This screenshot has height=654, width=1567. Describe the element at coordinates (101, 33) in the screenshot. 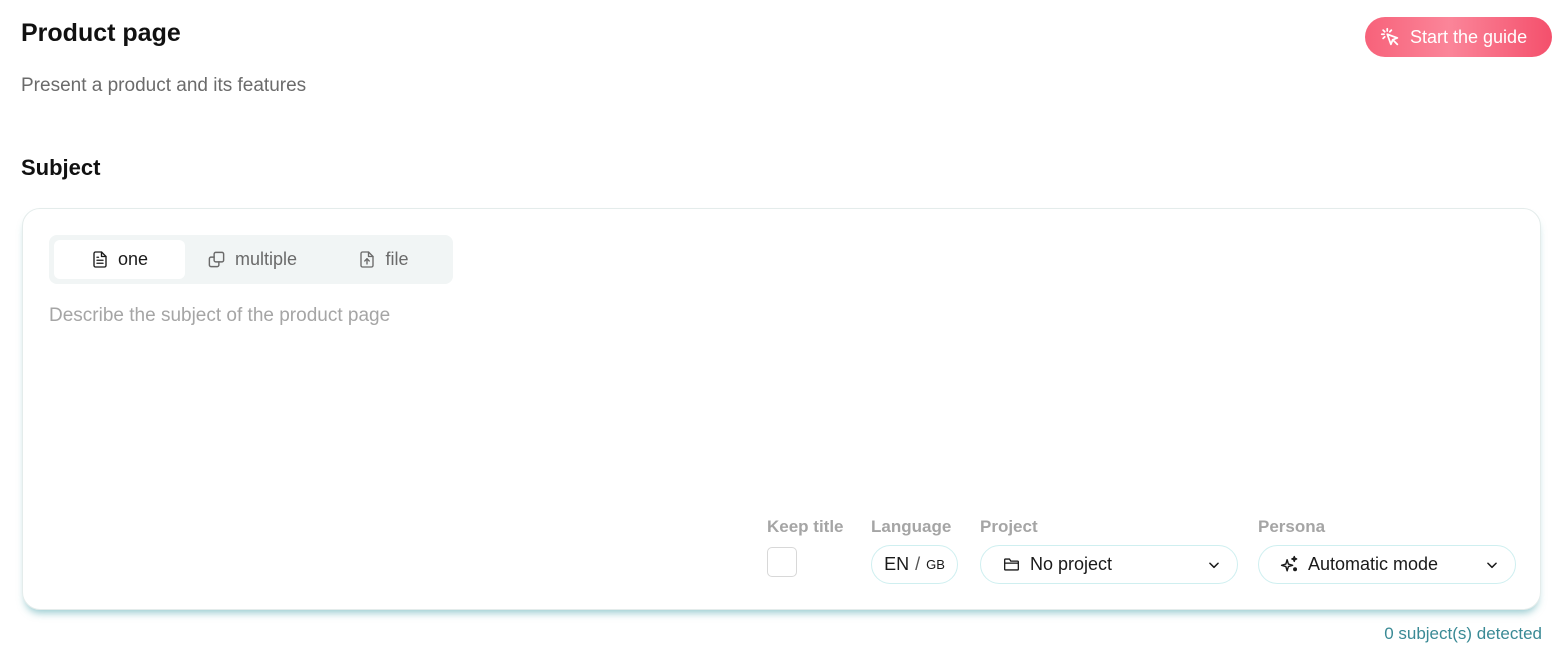

I see `page-title: Product page` at that location.